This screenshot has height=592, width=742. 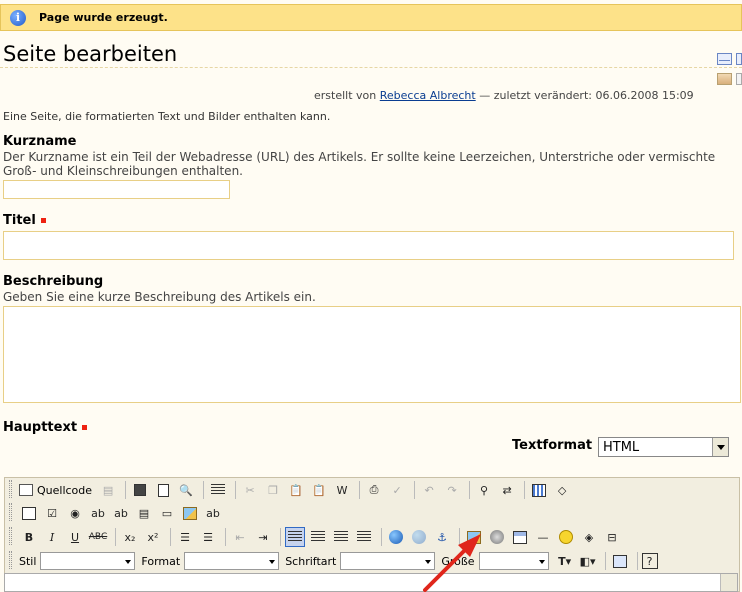 What do you see at coordinates (116, 189) in the screenshot?
I see `kurzname-input` at bounding box center [116, 189].